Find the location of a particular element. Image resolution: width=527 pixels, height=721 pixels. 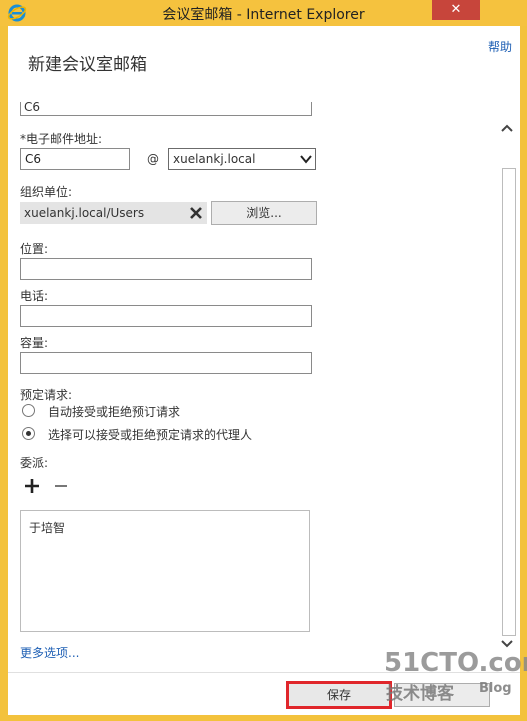

x-icon is located at coordinates (196, 213).